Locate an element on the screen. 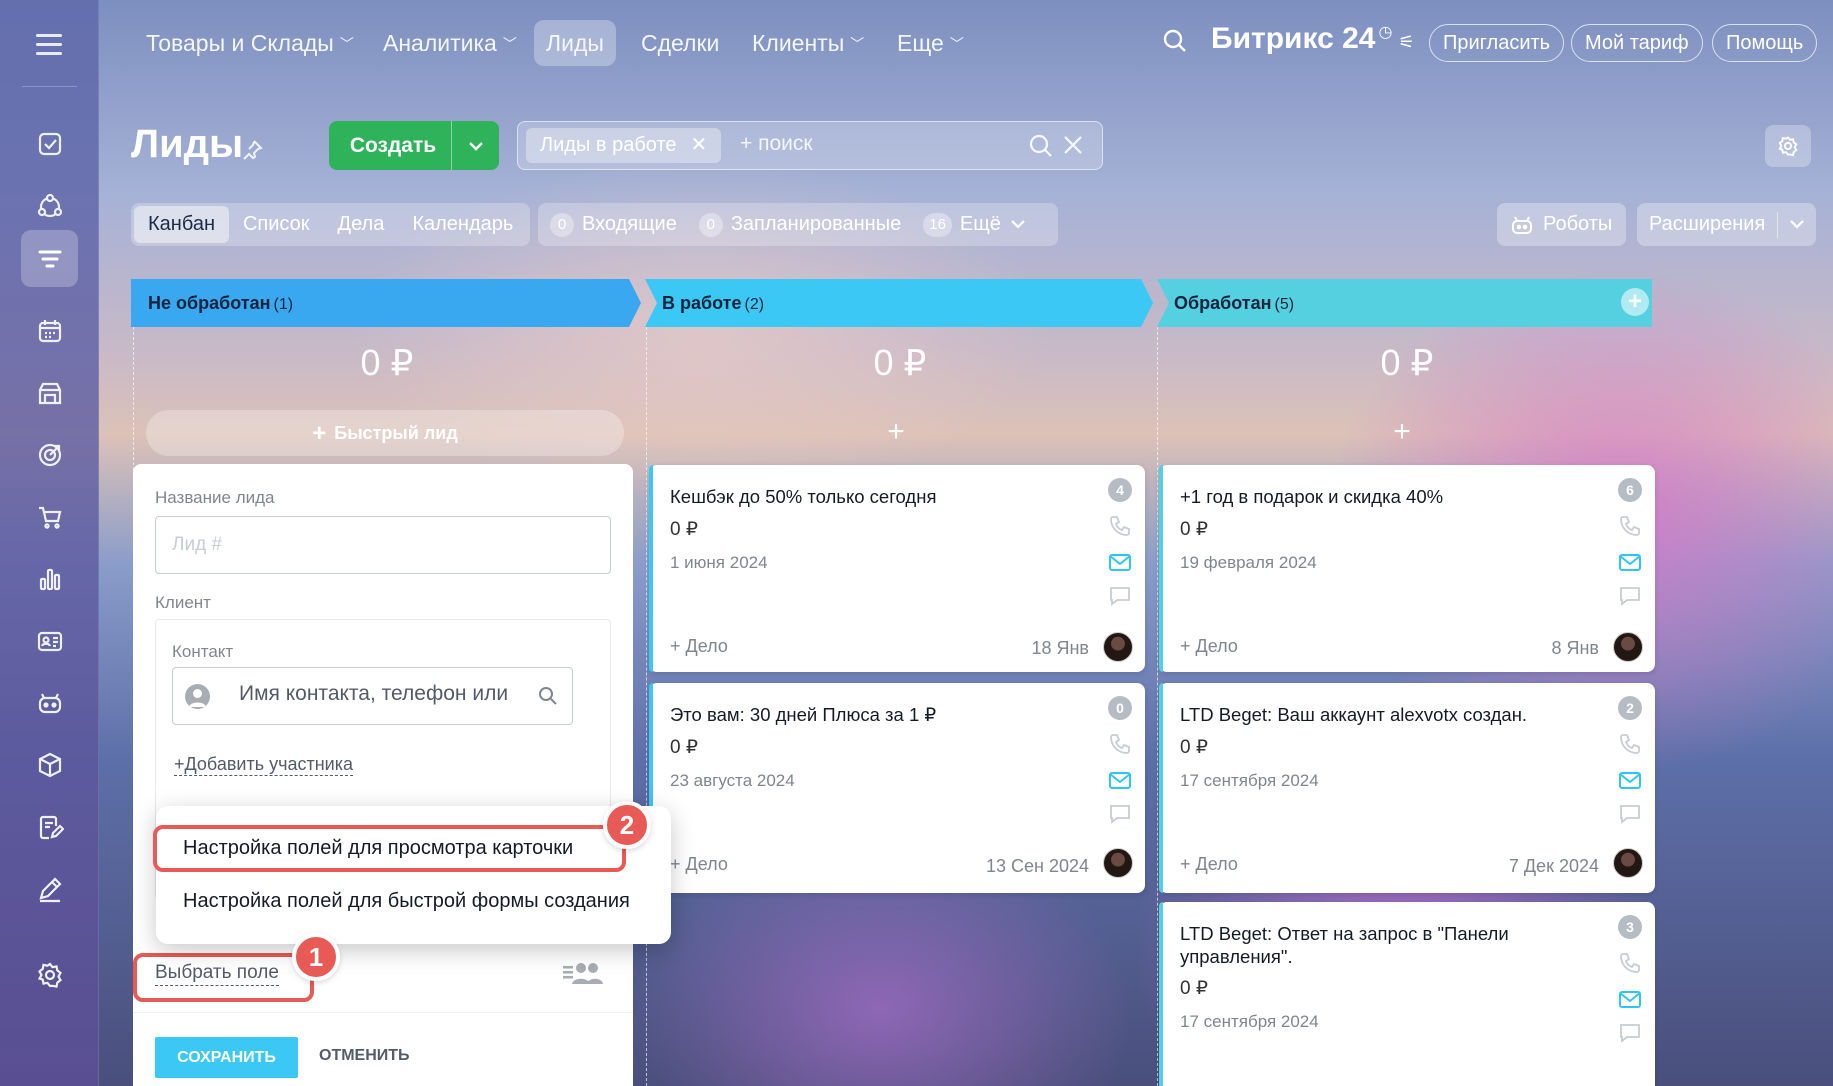 This screenshot has width=1833, height=1086. cancel-button: ОТМЕНИТЬ is located at coordinates (364, 1056).